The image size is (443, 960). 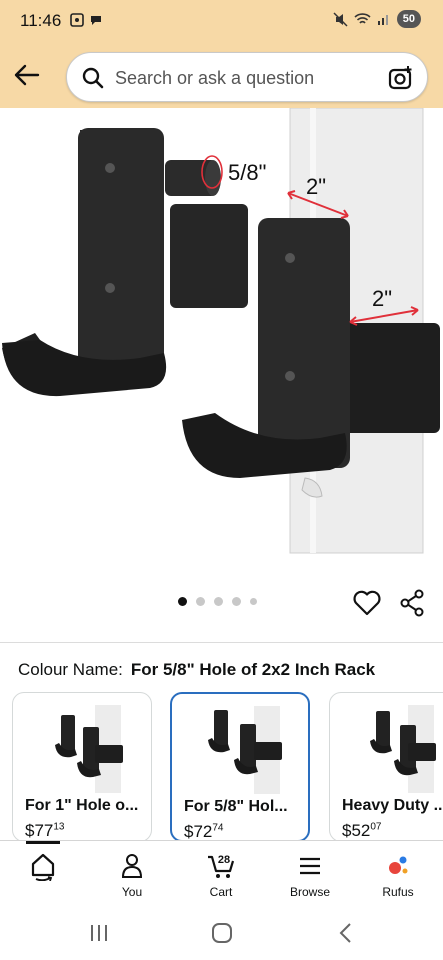 I want to click on active-tab-indicator, so click(x=43, y=842).